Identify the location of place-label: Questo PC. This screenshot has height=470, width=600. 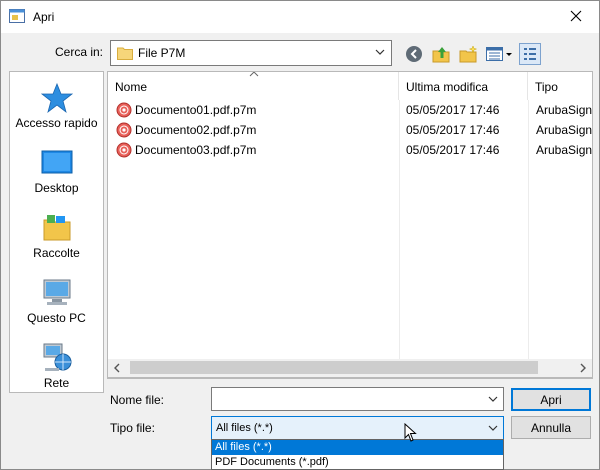
(56, 318).